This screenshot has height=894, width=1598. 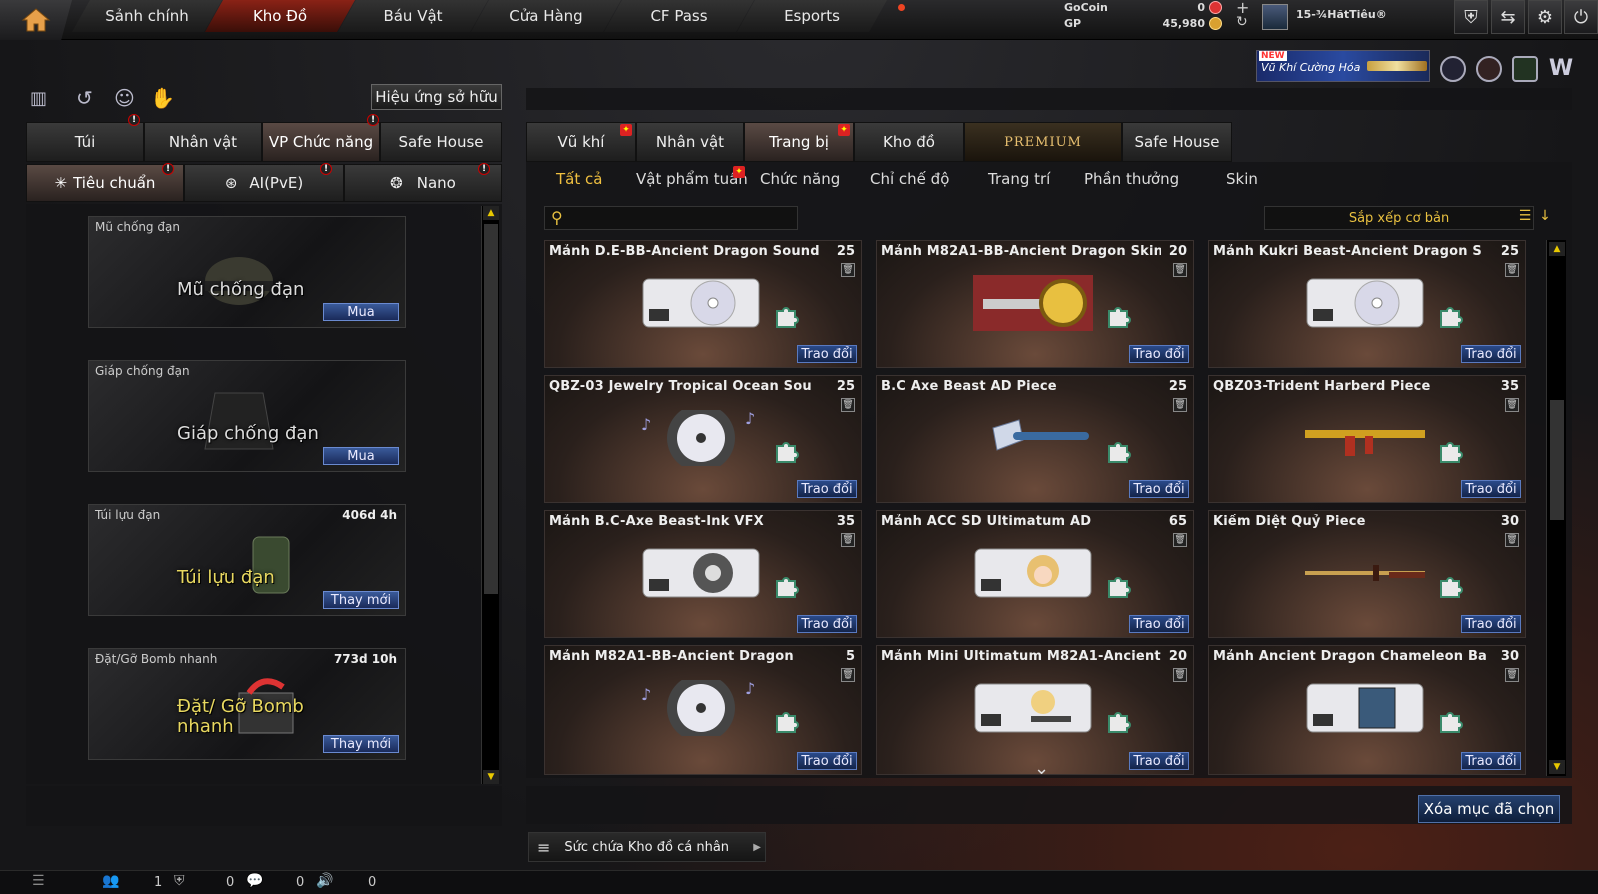 What do you see at coordinates (909, 179) in the screenshot?
I see `subtab-mode-only: Chỉ chế độ` at bounding box center [909, 179].